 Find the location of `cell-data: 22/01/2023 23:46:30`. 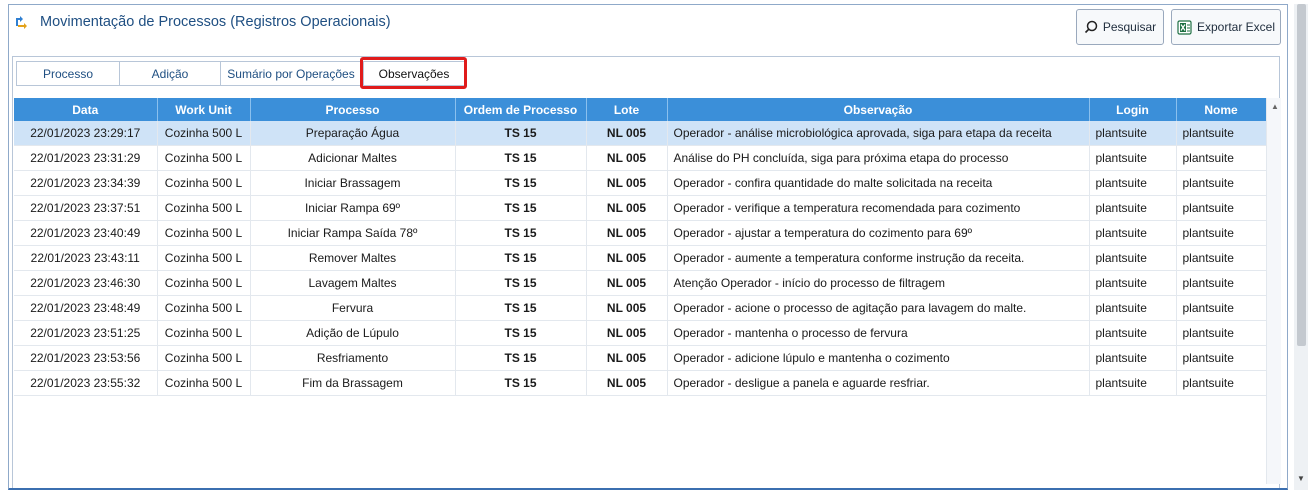

cell-data: 22/01/2023 23:46:30 is located at coordinates (86, 283).